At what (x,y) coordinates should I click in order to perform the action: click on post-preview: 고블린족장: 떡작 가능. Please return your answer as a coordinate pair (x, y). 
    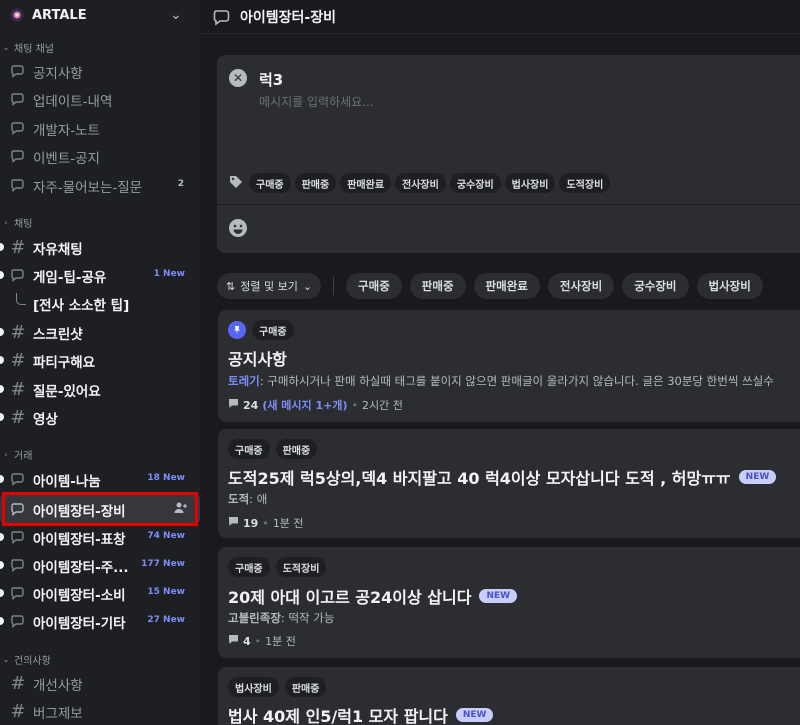
    Looking at the image, I should click on (281, 618).